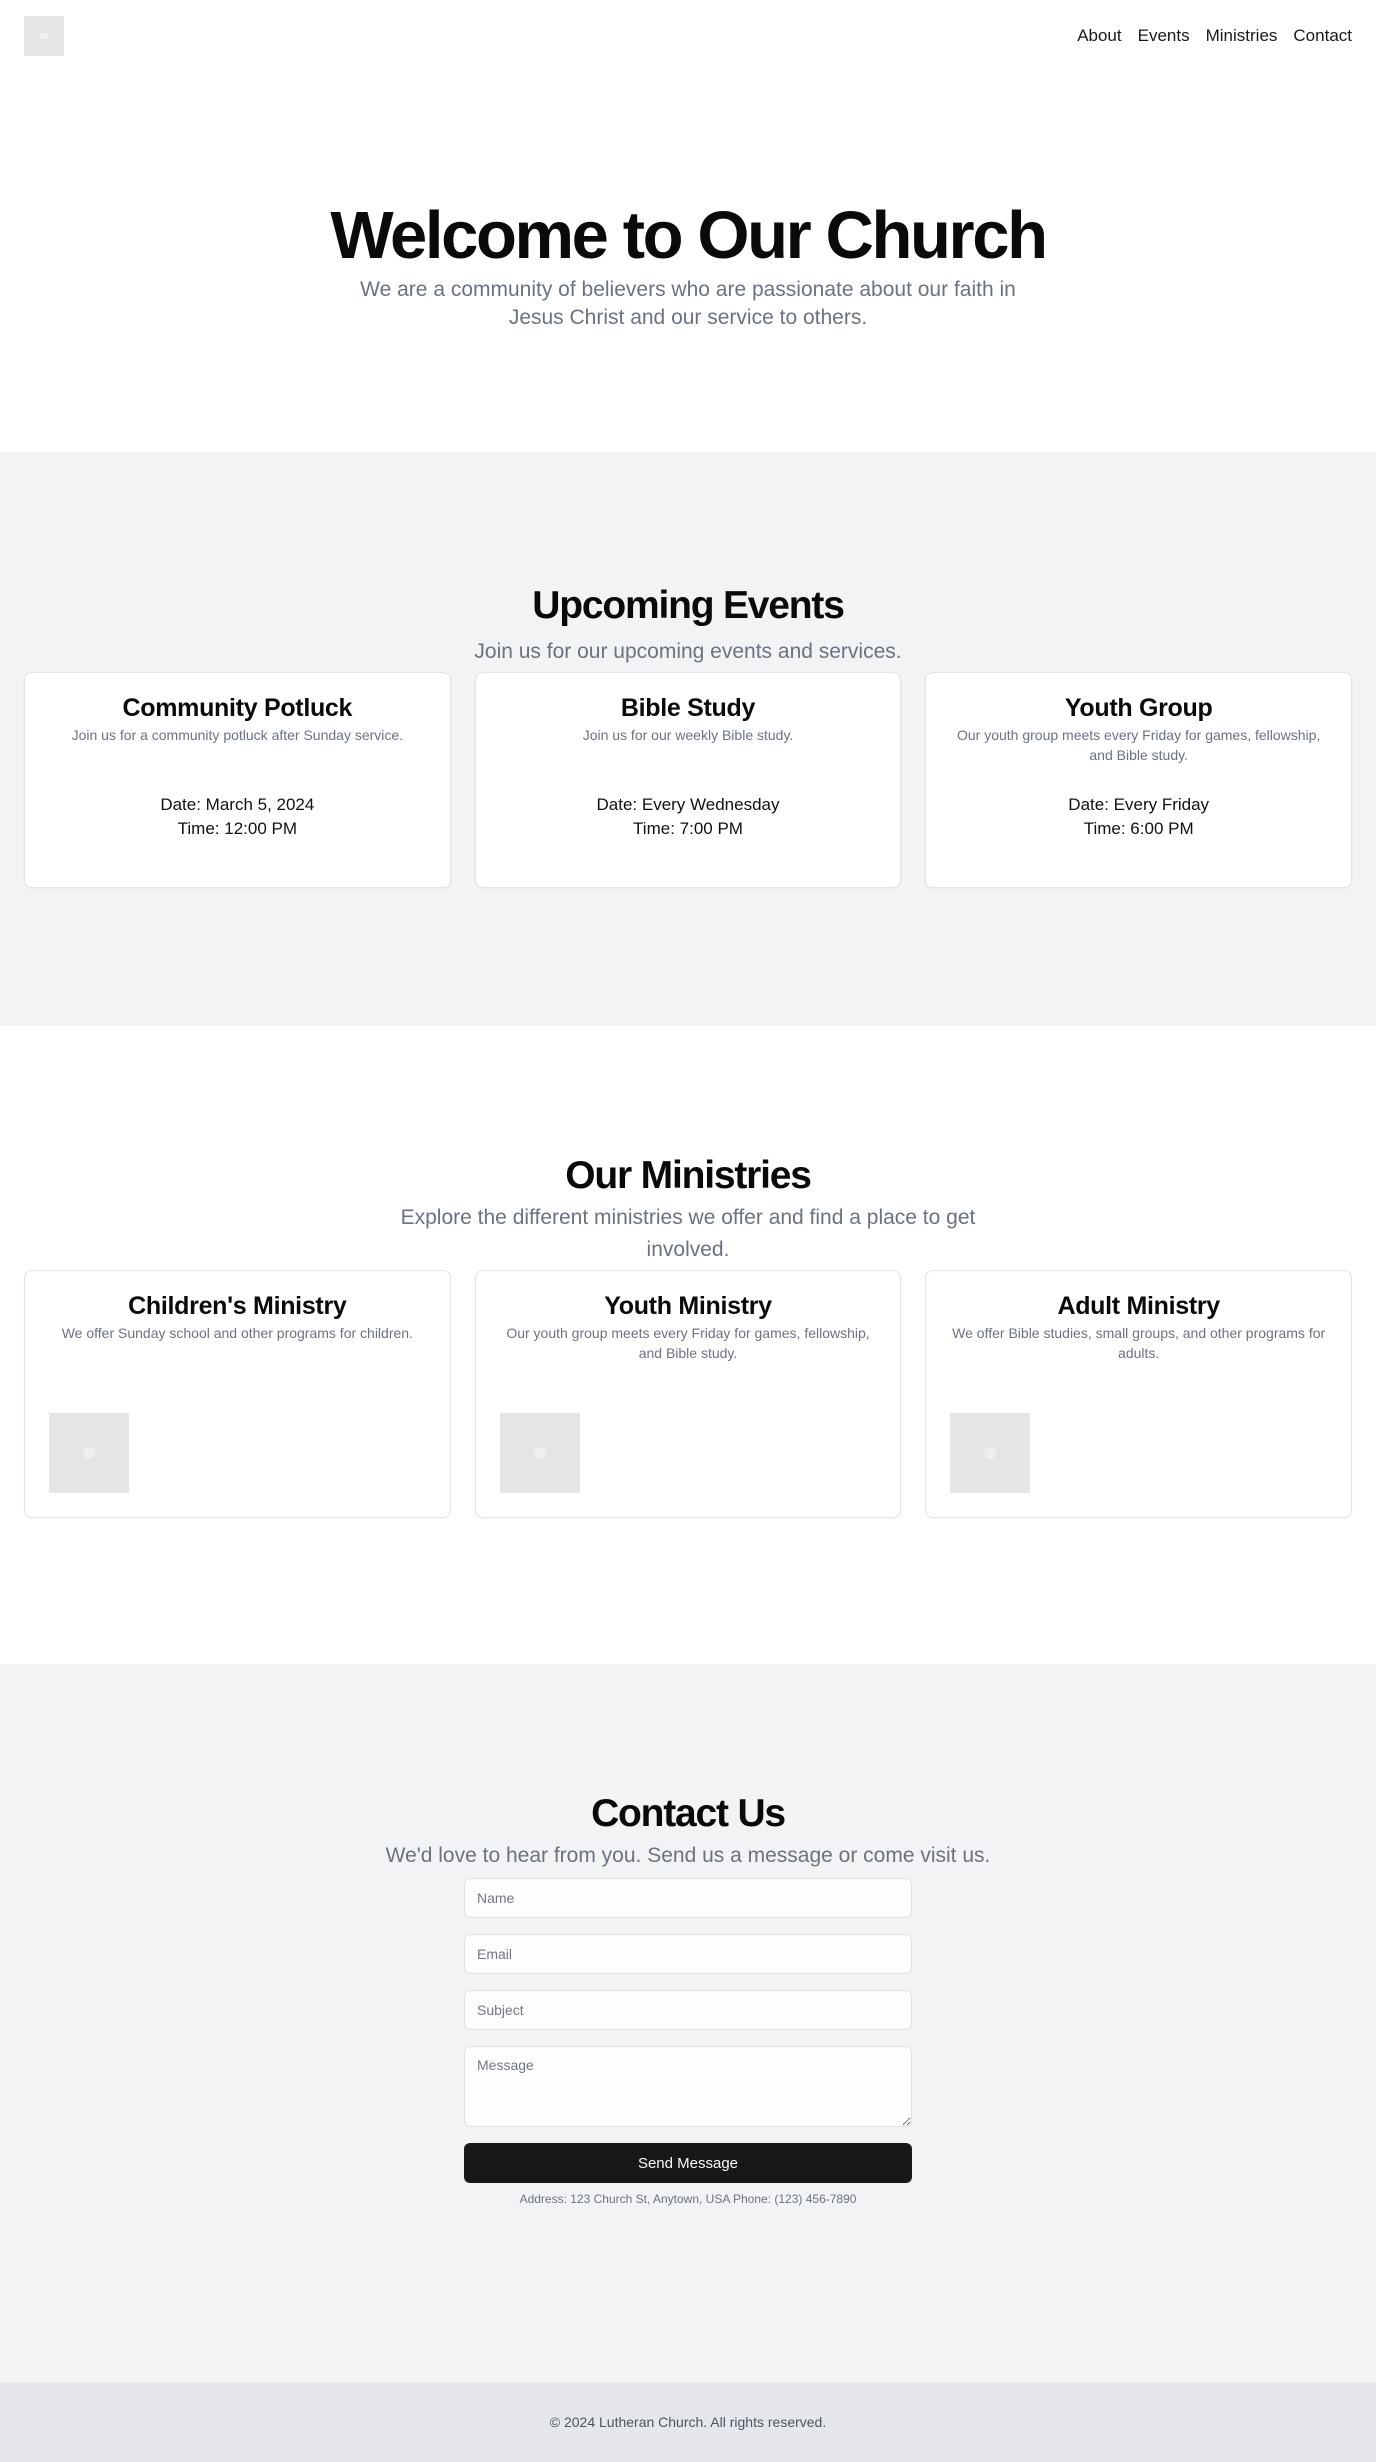  What do you see at coordinates (688, 735) in the screenshot?
I see `event-description: Join us for our weekly Bible study.` at bounding box center [688, 735].